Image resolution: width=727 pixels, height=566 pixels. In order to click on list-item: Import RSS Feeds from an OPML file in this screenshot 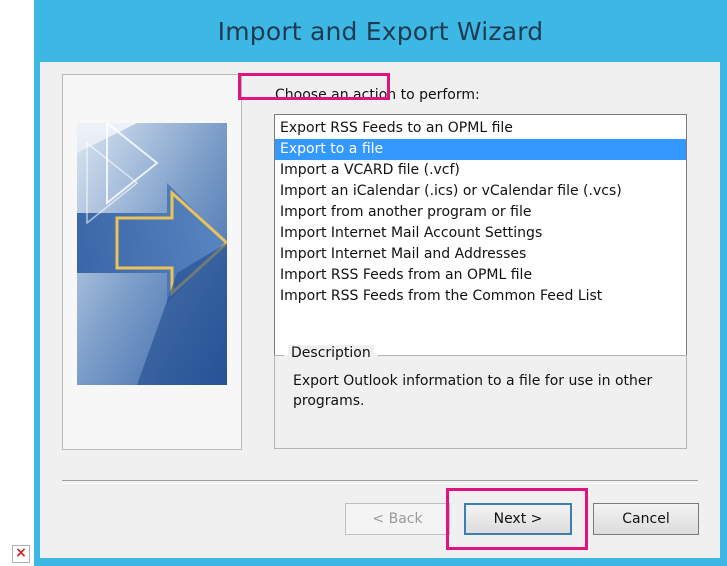, I will do `click(480, 275)`.